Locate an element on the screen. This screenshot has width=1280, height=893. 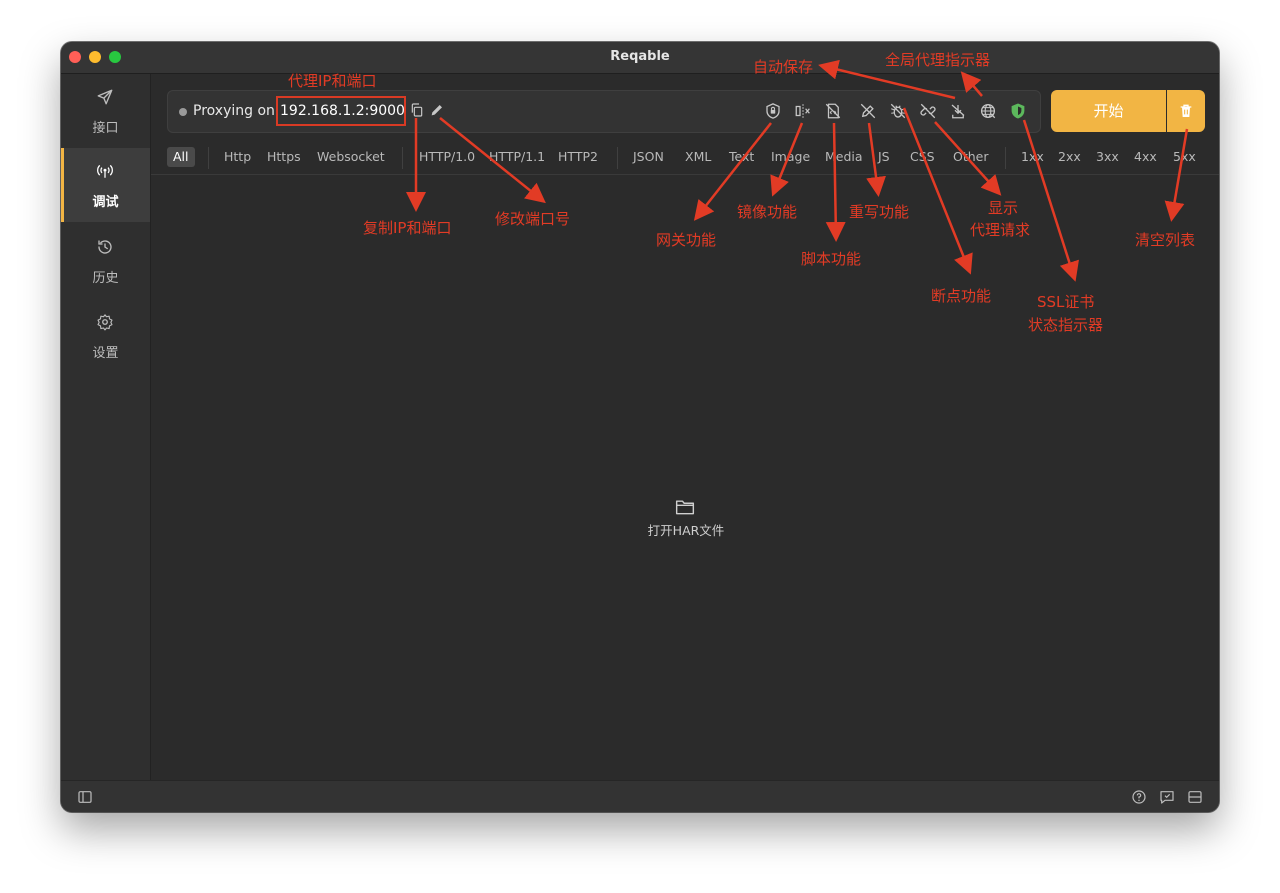
status-bar is located at coordinates (640, 796).